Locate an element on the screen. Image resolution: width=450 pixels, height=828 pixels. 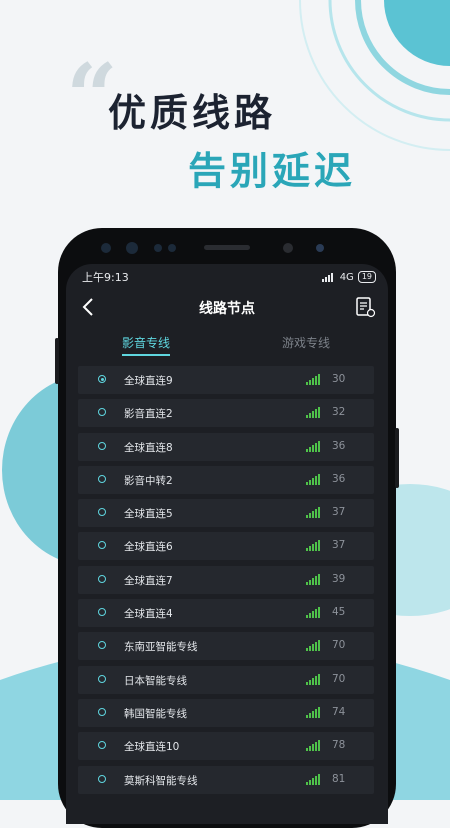
page-title: 线路节点 is located at coordinates (227, 309).